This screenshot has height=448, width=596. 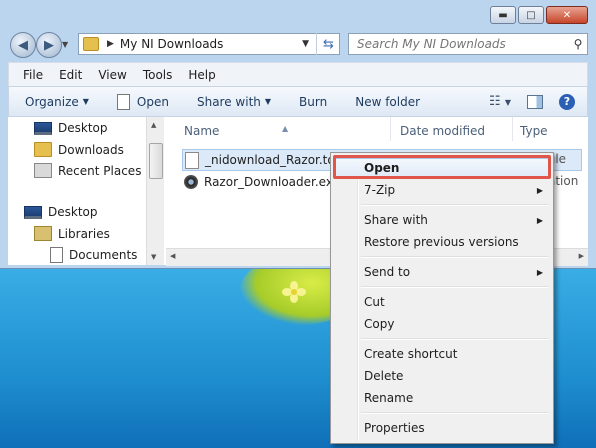 I want to click on documents-icon, so click(x=56, y=255).